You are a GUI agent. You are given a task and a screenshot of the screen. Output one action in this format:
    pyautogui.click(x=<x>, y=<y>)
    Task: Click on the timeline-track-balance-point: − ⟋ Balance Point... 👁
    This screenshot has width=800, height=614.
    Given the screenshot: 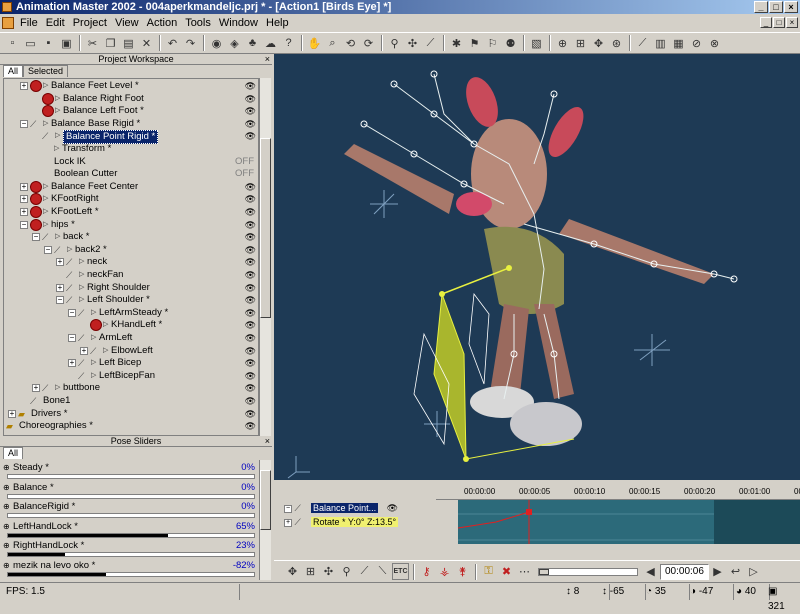 What is the action you would take?
    pyautogui.click(x=341, y=508)
    